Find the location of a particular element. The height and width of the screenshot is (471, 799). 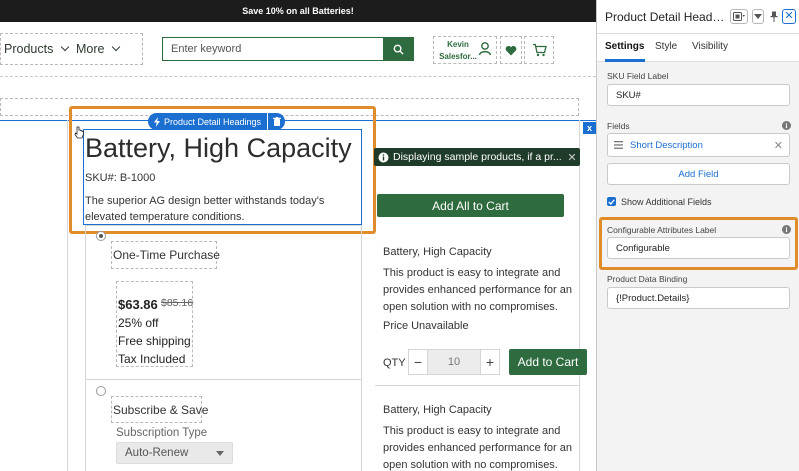

section-close-button: x is located at coordinates (589, 128).